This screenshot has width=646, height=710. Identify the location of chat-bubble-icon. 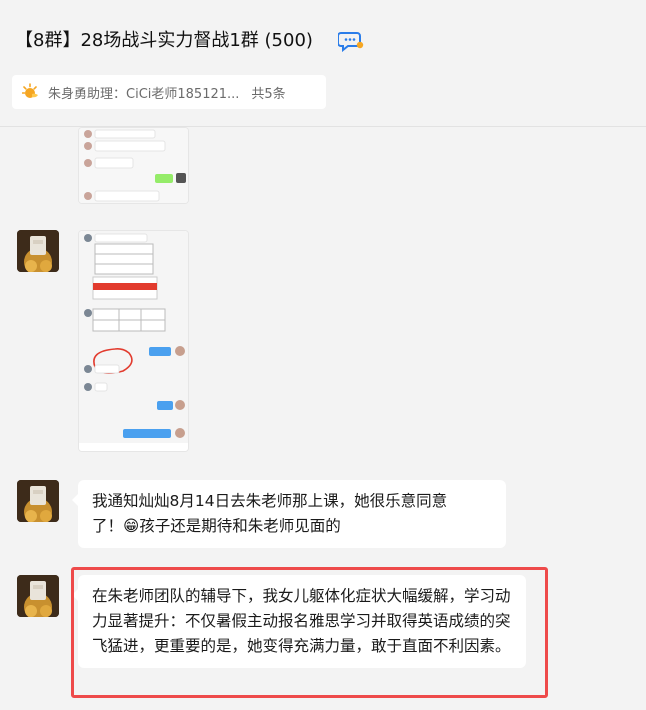
(351, 40).